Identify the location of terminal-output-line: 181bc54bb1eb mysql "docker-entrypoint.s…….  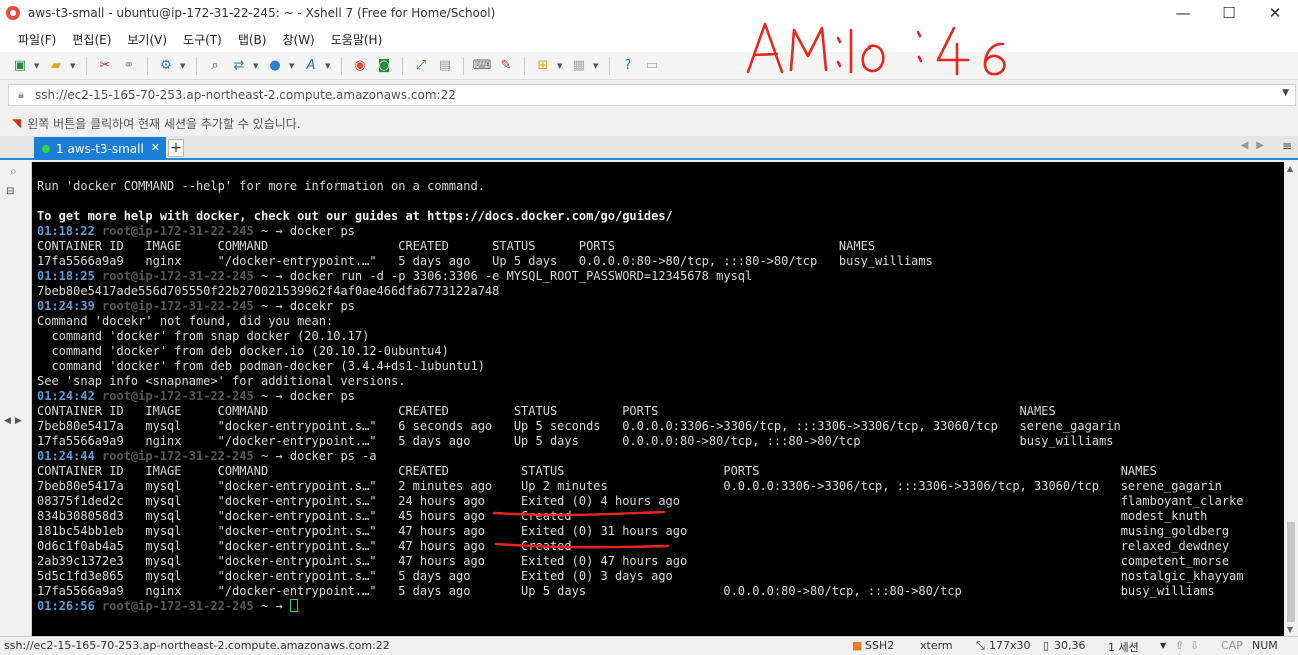
(633, 531).